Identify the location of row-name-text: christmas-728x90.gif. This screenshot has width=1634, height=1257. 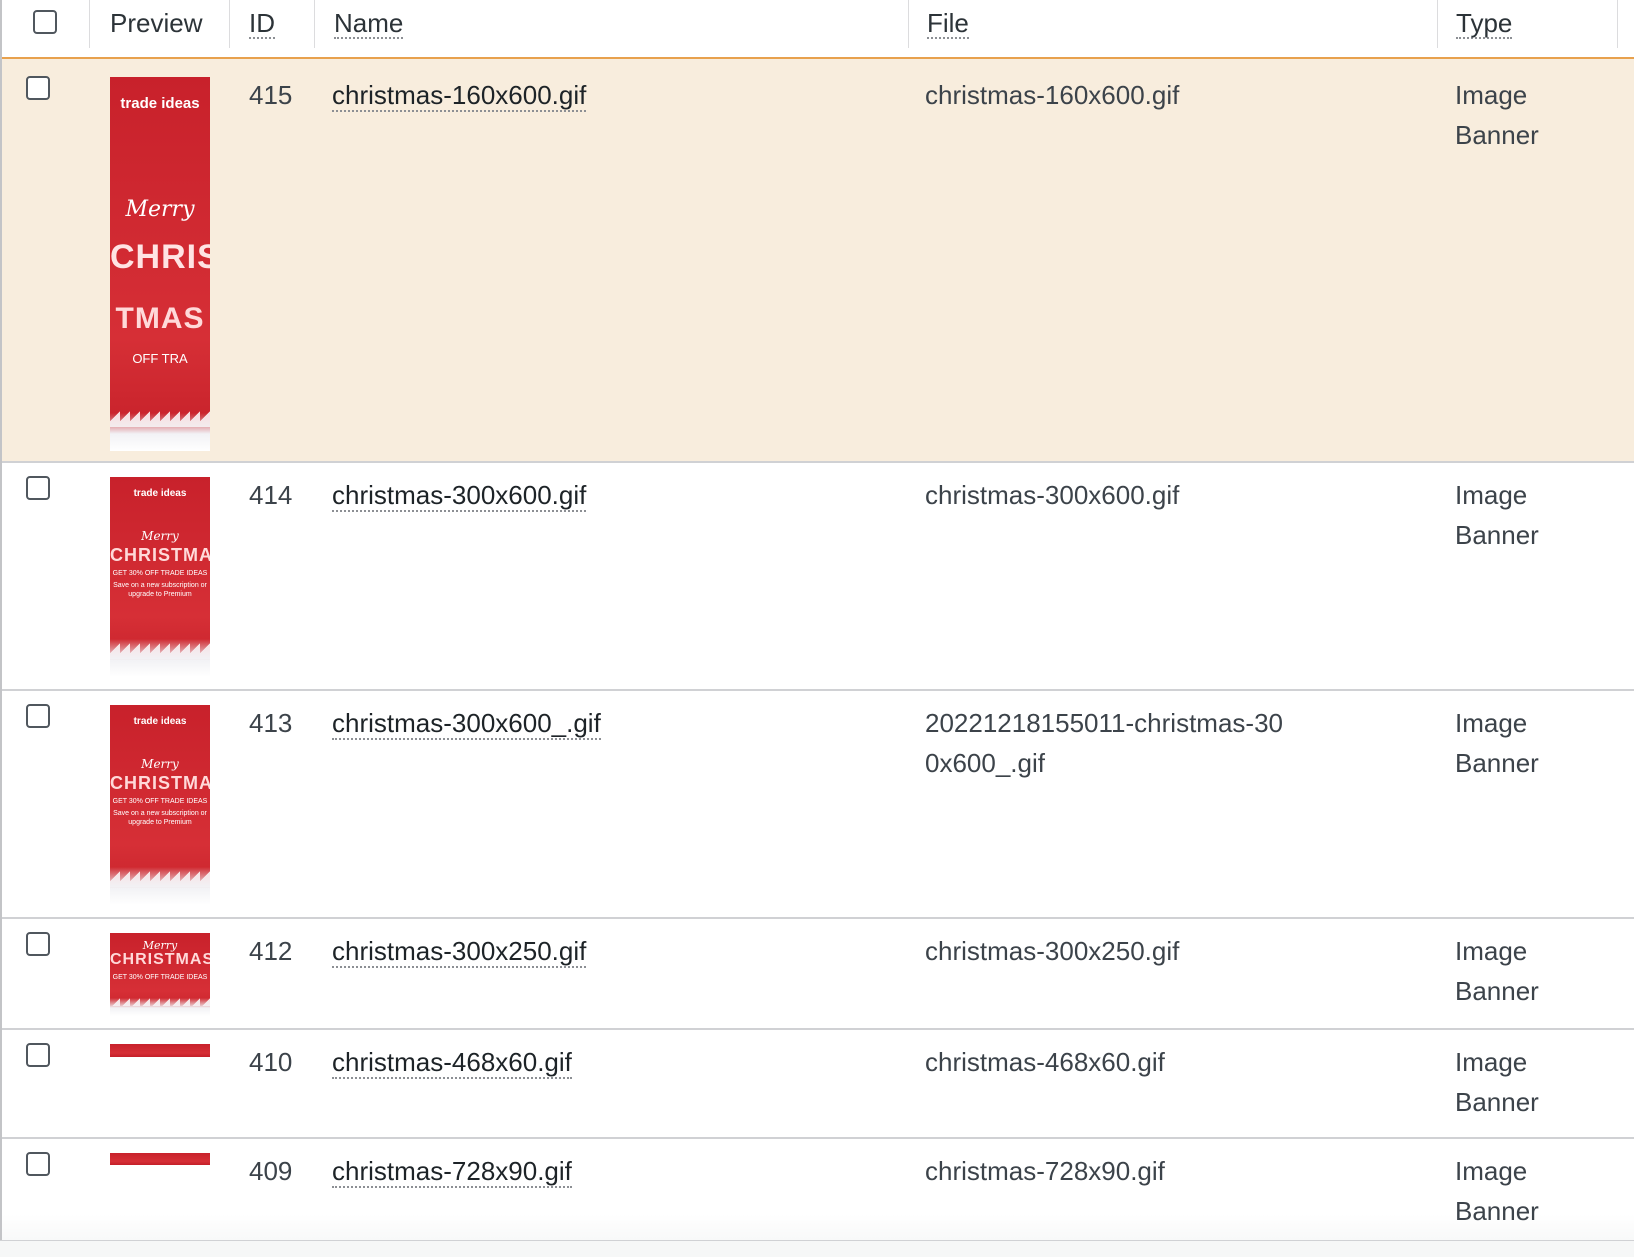
(452, 1172).